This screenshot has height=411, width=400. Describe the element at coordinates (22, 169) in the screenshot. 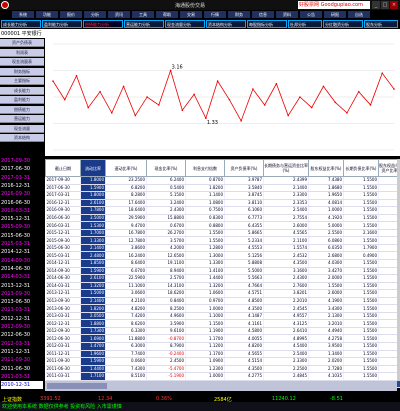

I see `date-item: 2017-06-30` at that location.